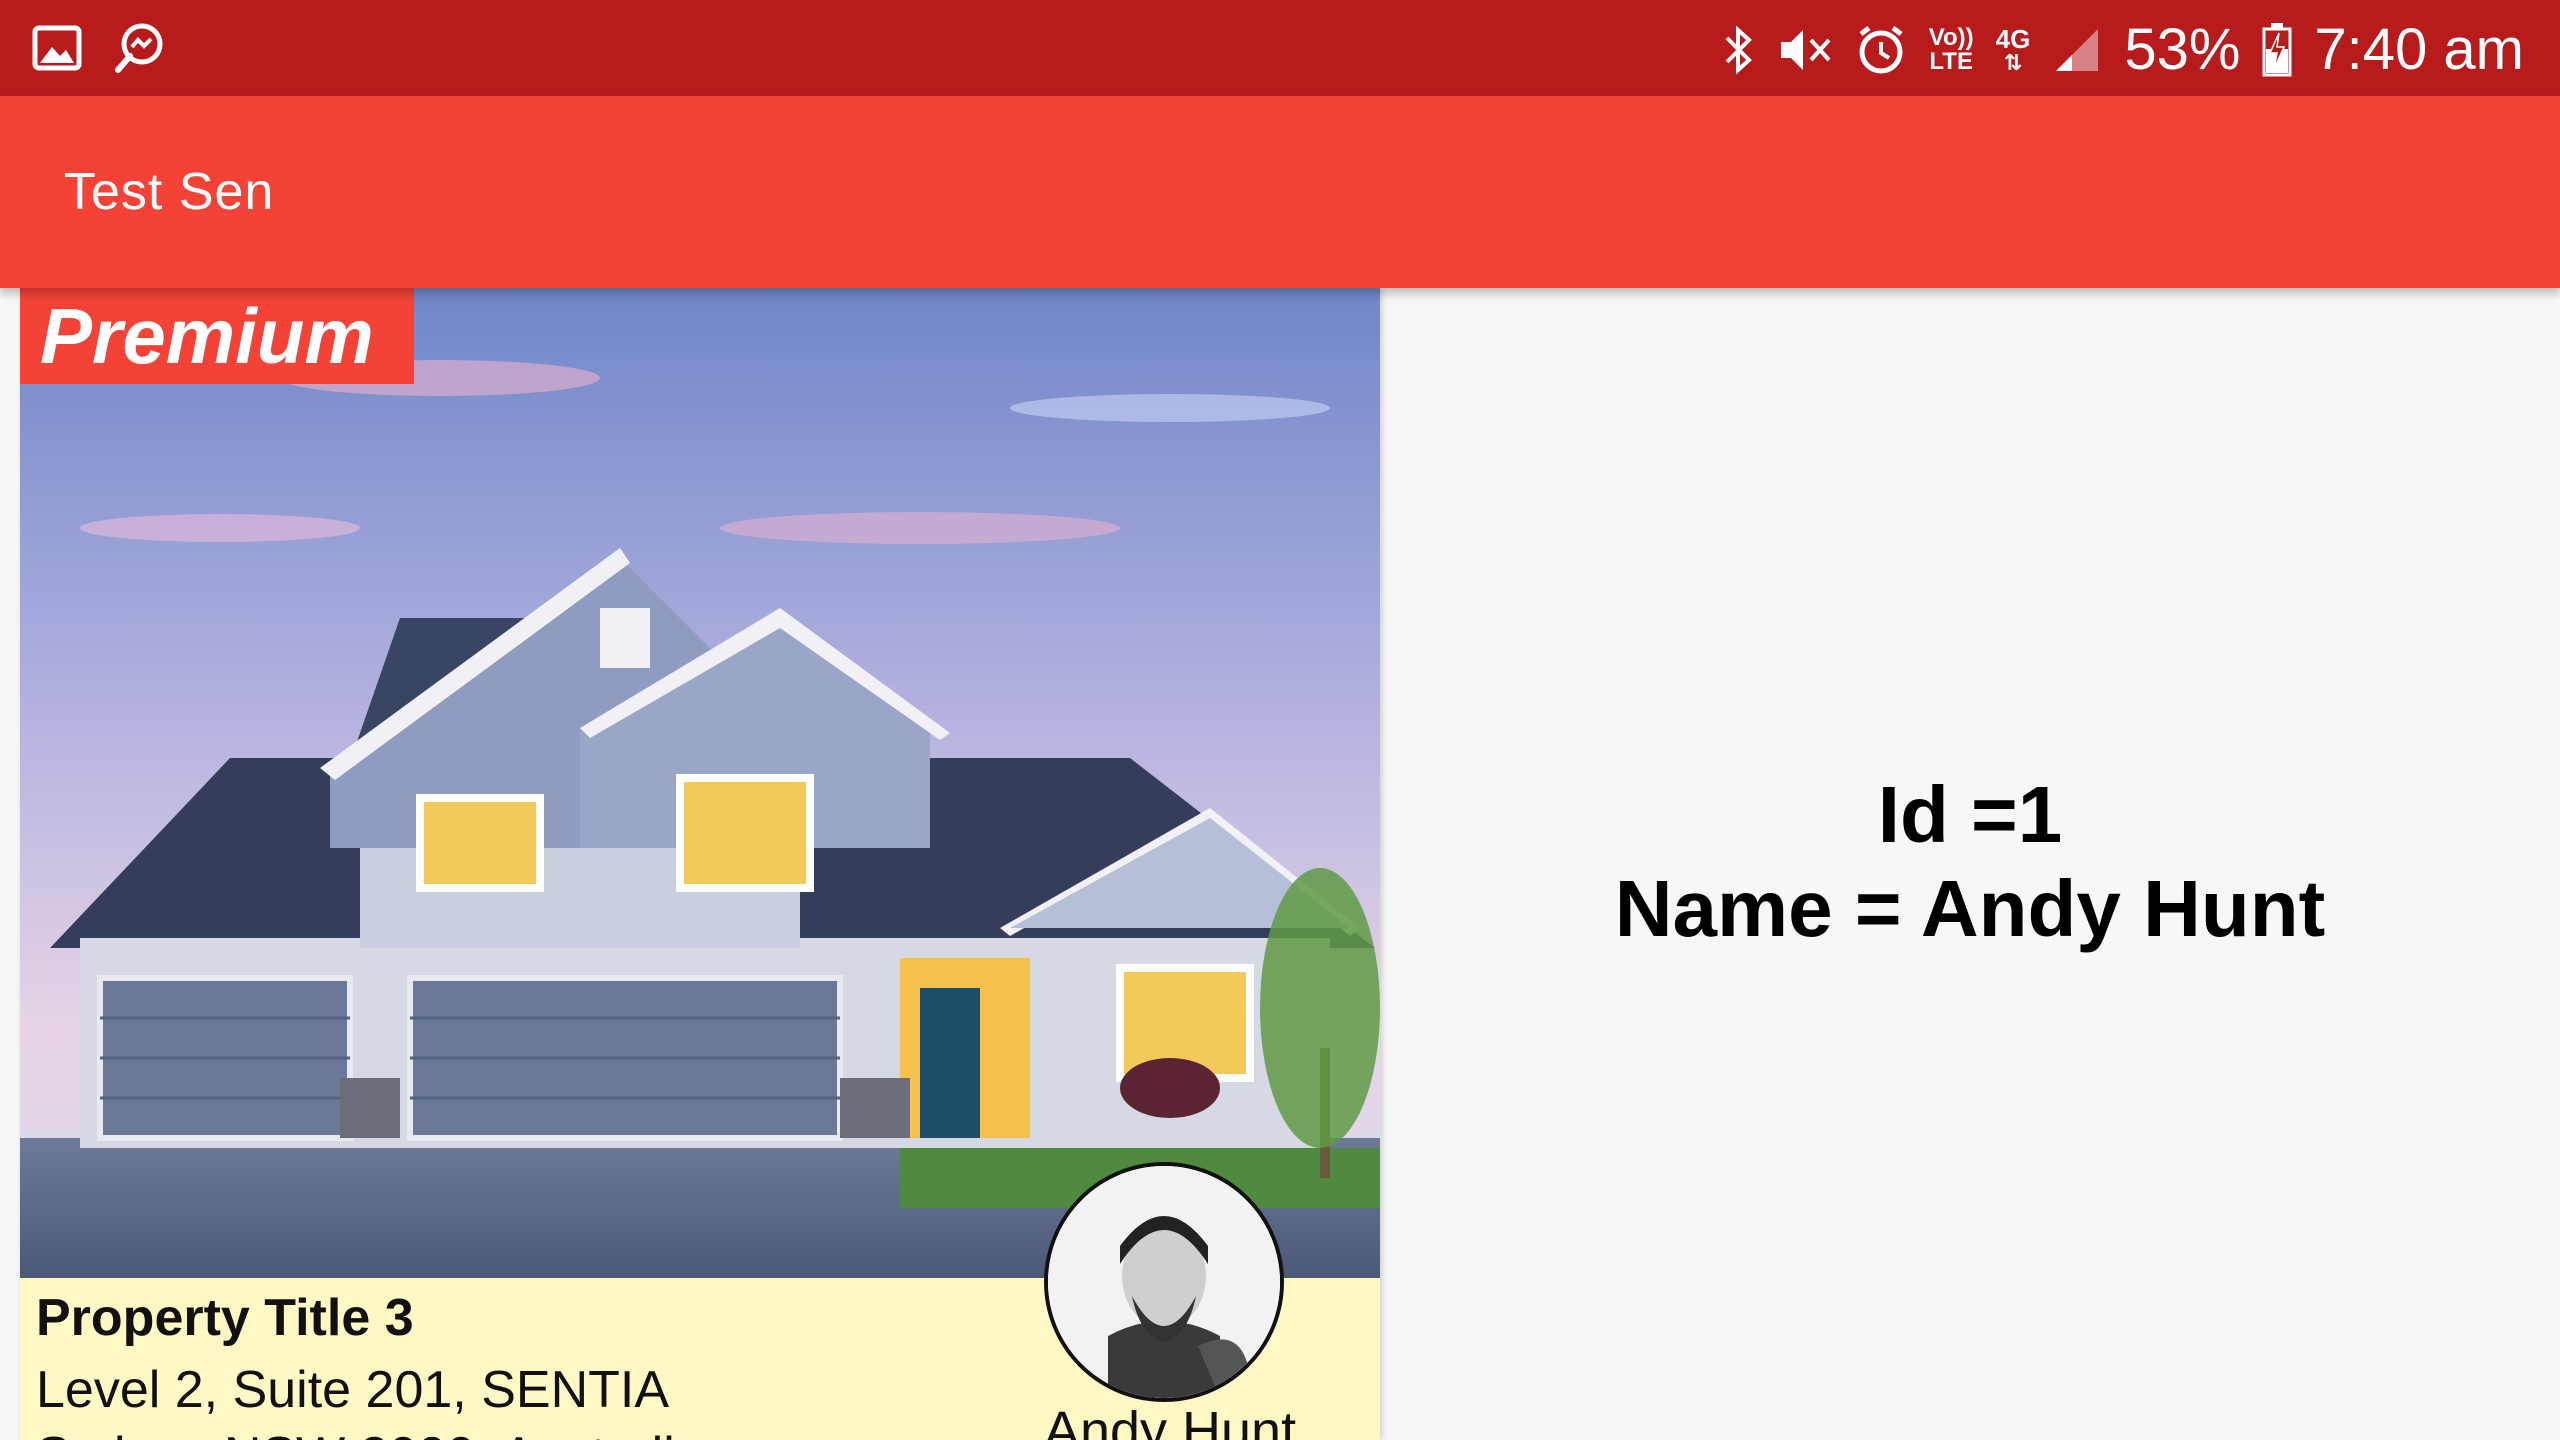 The height and width of the screenshot is (1440, 2560). I want to click on clock: 7:40 am, so click(2419, 49).